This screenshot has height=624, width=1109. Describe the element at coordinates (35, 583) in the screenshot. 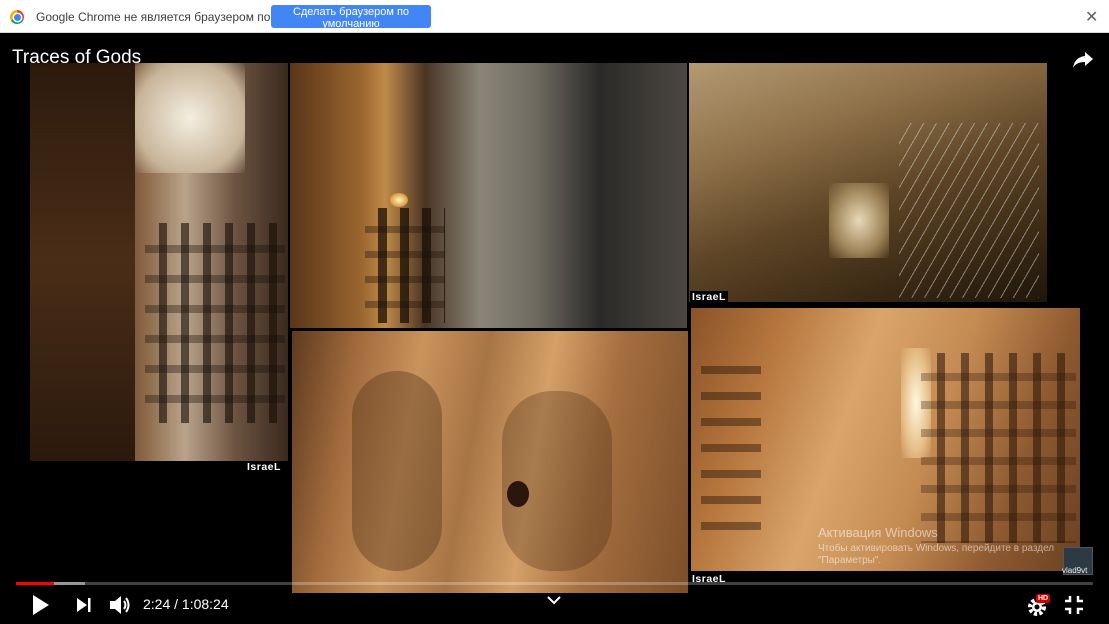

I see `progress-played` at that location.